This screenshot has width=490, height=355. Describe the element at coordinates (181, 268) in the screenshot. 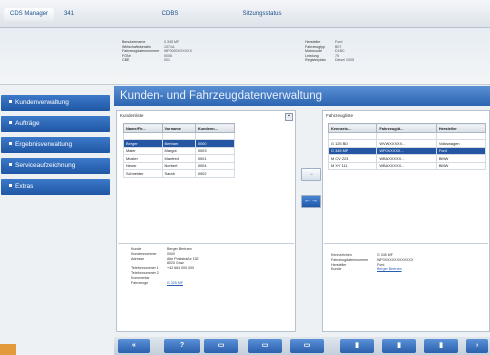

I see `detail-value: +43 664 000 000` at that location.